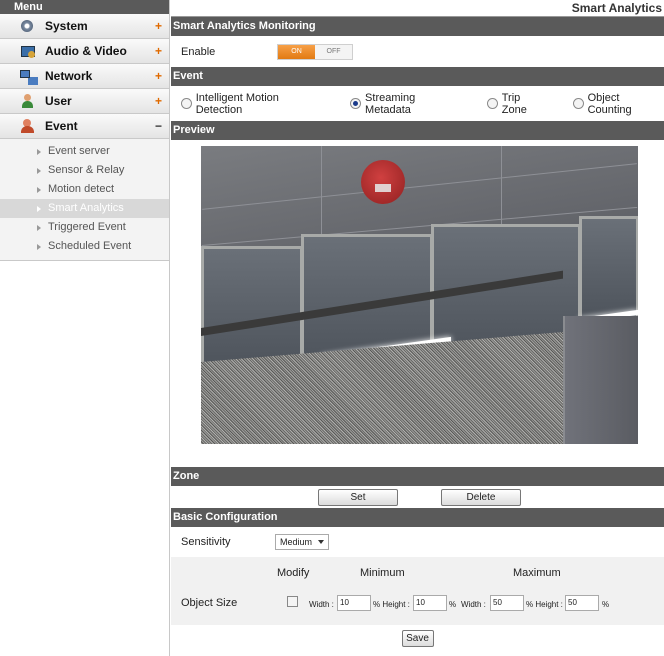 The height and width of the screenshot is (656, 664). I want to click on radio-label: Trip Zone, so click(514, 103).